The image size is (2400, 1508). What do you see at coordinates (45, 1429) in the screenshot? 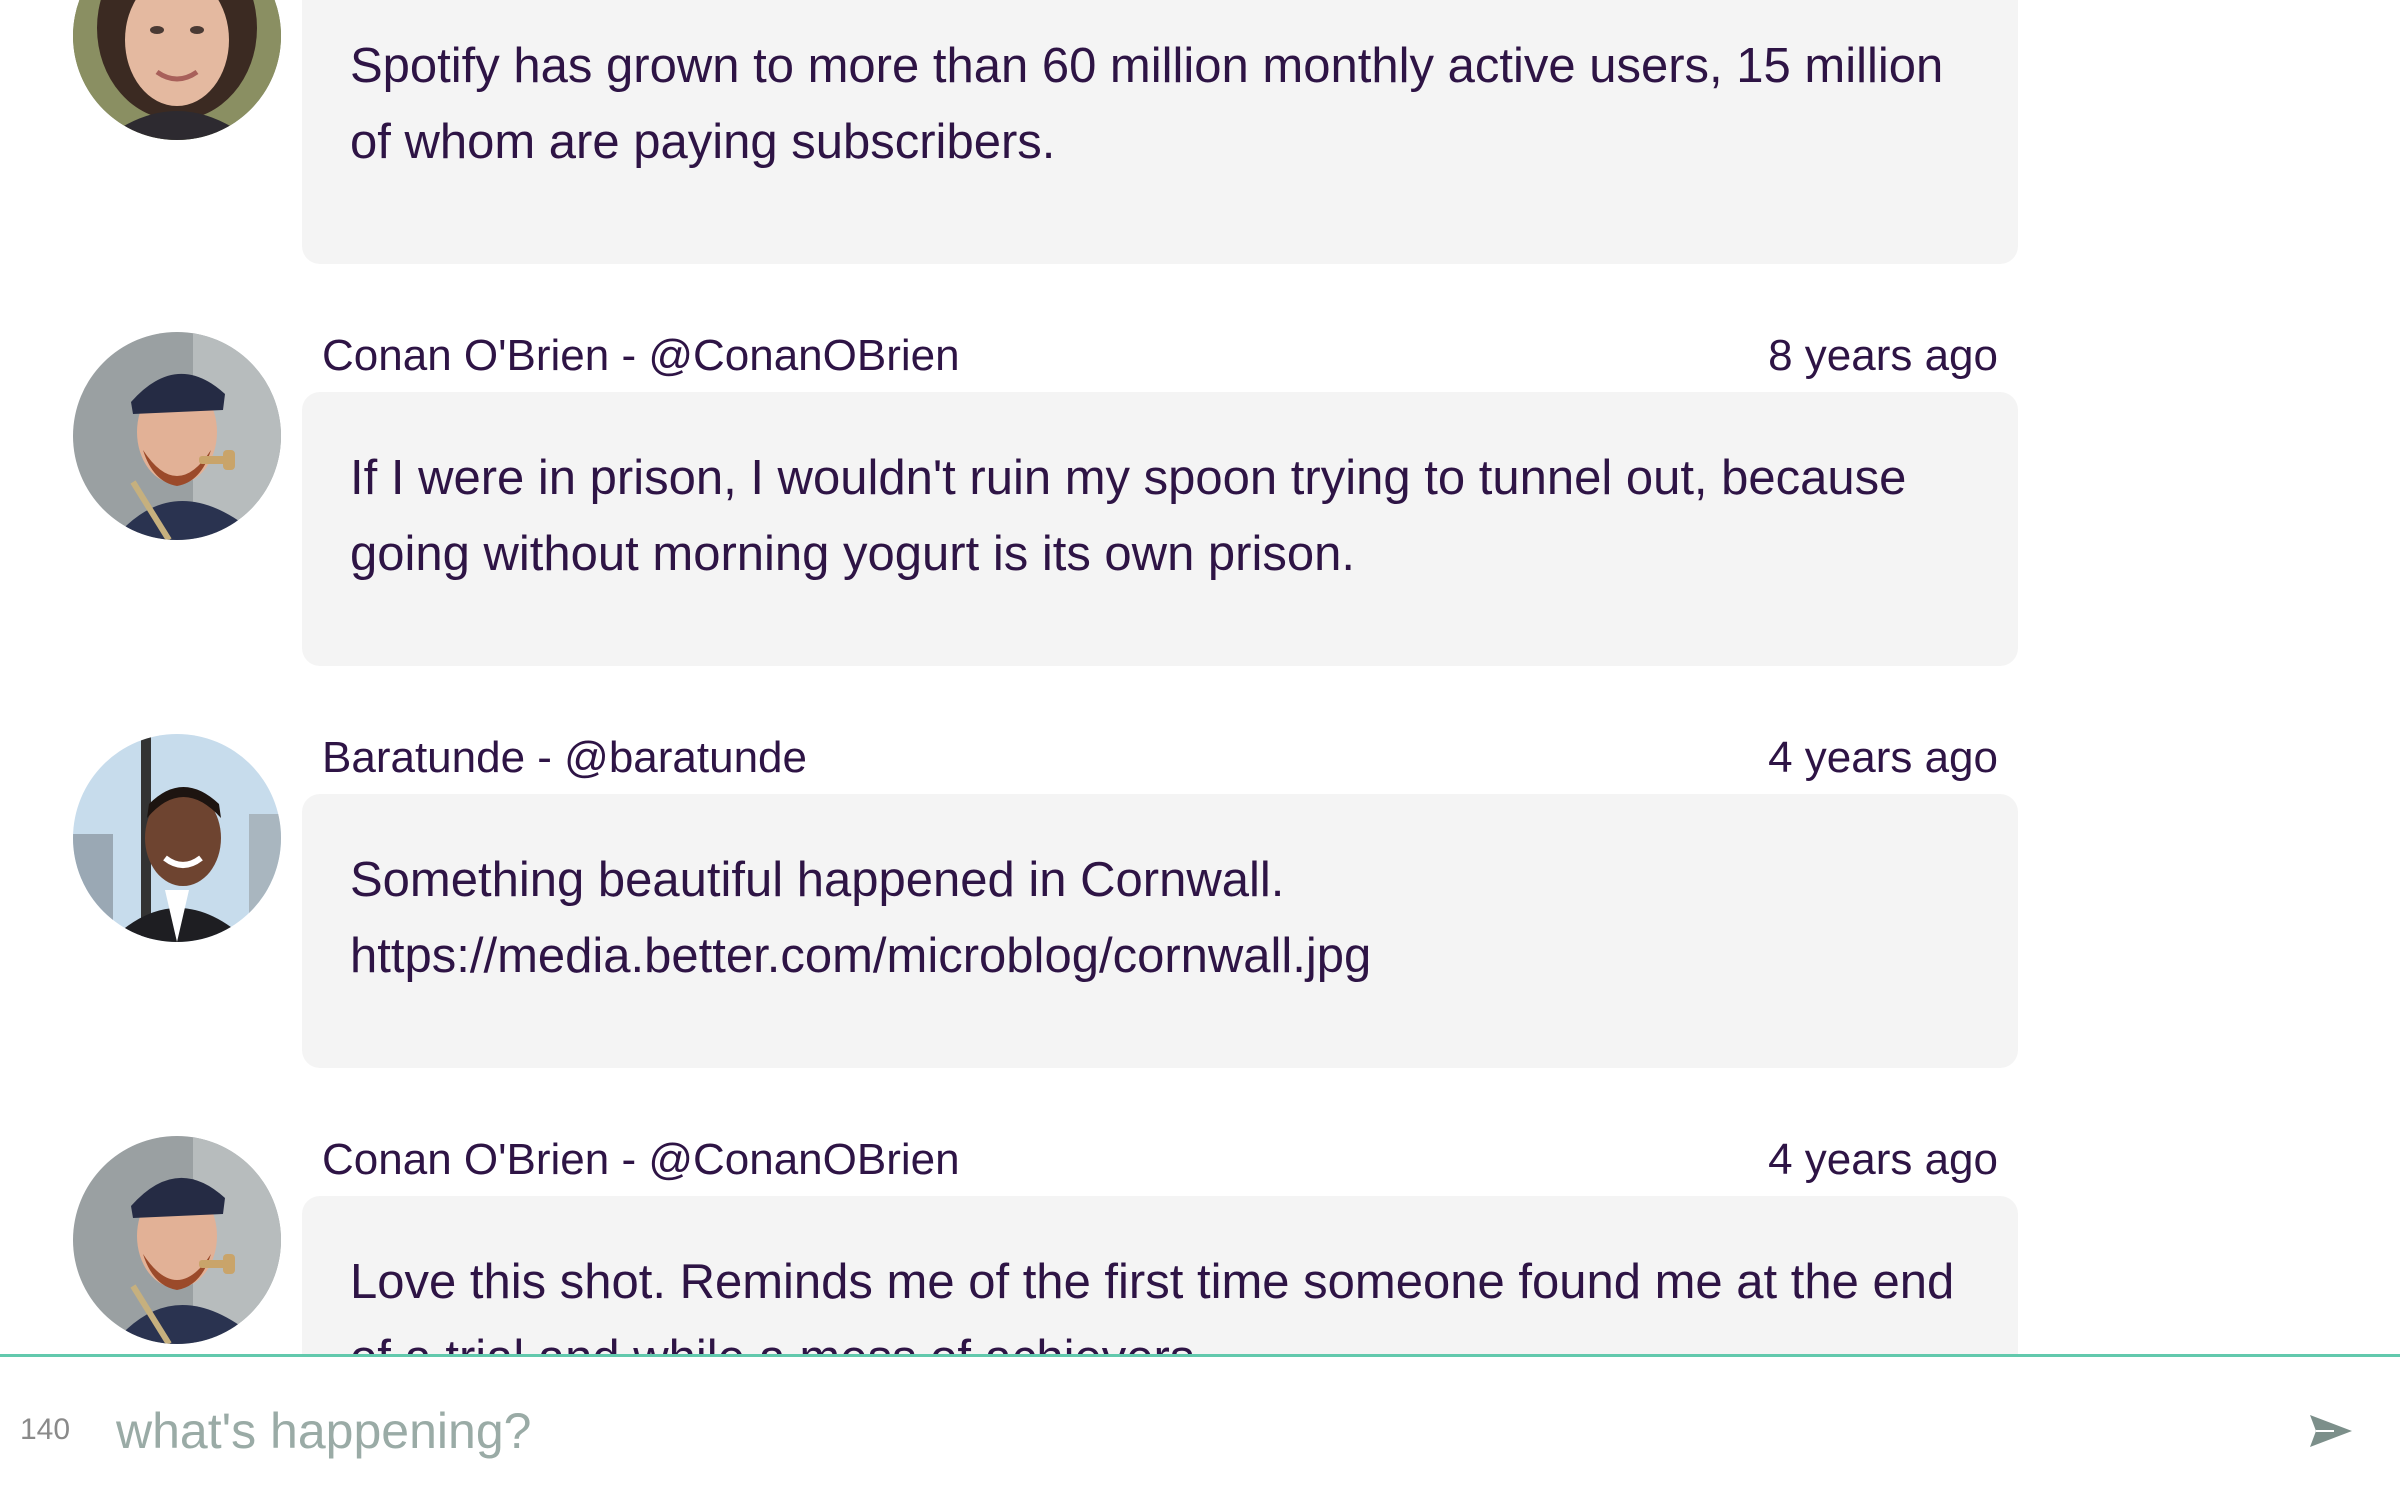
I see `character-counter: 140` at bounding box center [45, 1429].